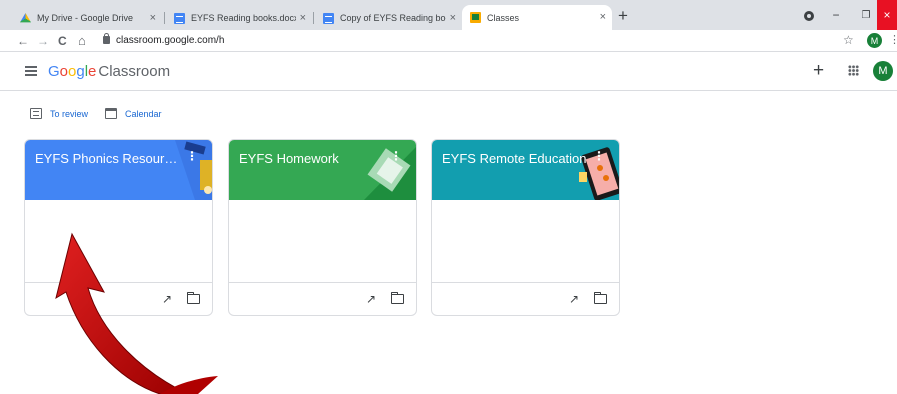 Image resolution: width=897 pixels, height=394 pixels. I want to click on annotation-arrow, so click(136, 313).